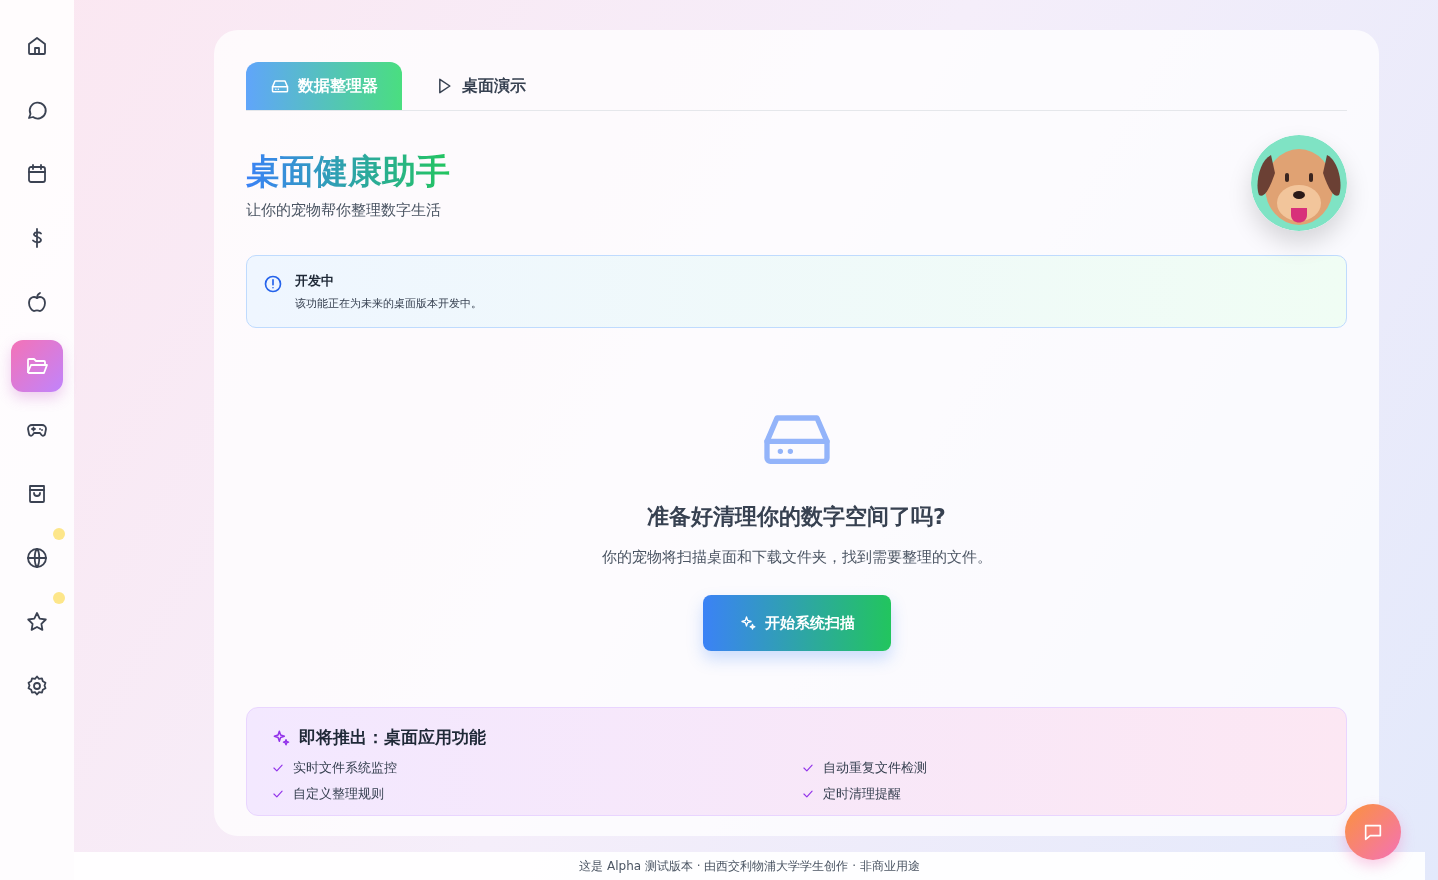 Image resolution: width=1438 pixels, height=880 pixels. Describe the element at coordinates (345, 768) in the screenshot. I see `feature-item: 实时文件系统监控` at that location.